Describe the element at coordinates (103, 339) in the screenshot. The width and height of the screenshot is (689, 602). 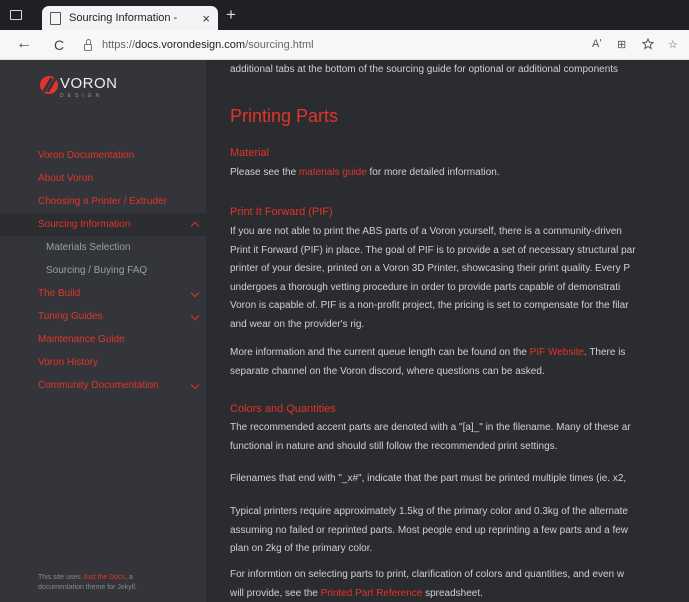
I see `sidebar-item-maintenance-guide: Maintenance Guide` at that location.